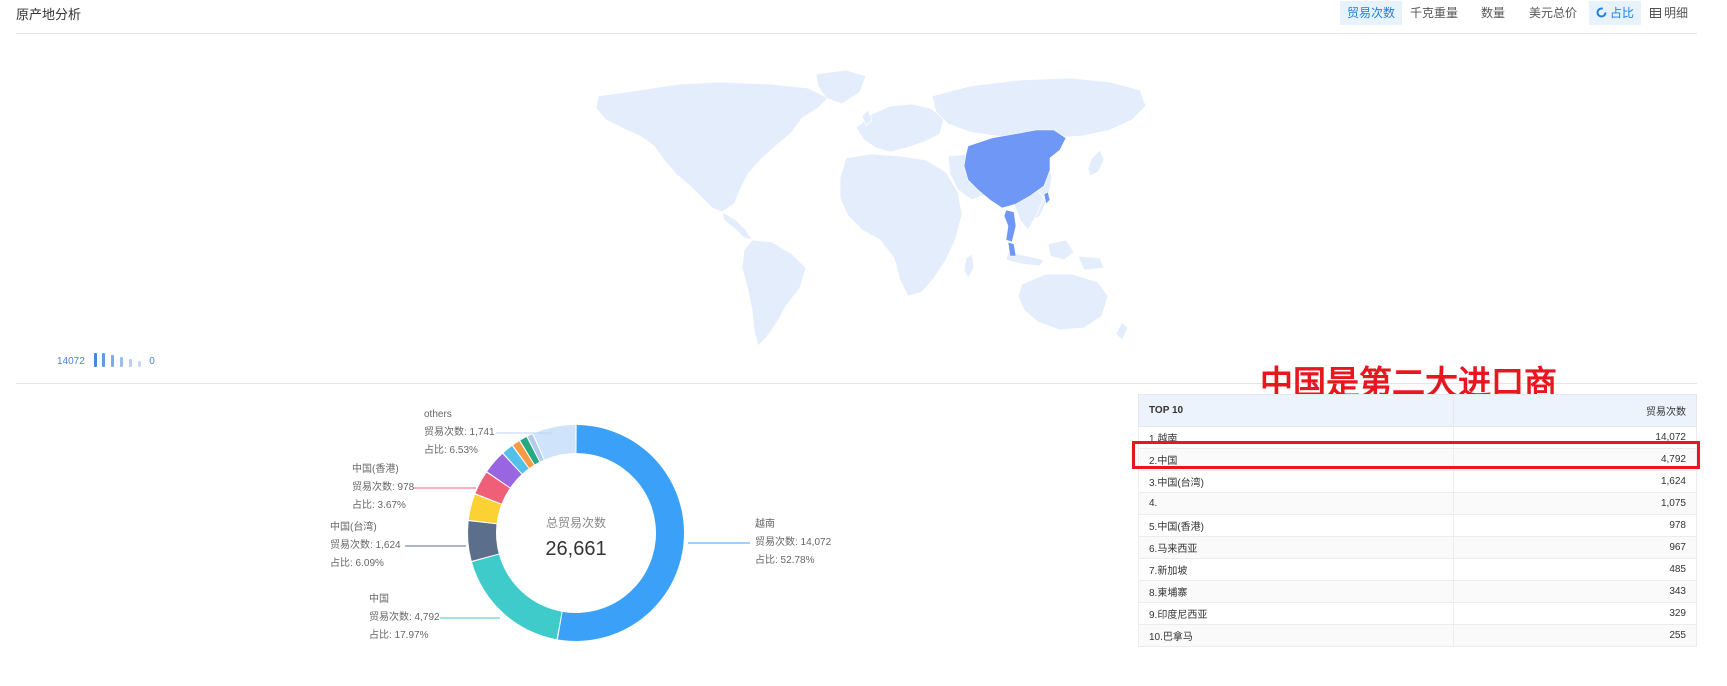  I want to click on row-label: 3.中国(台湾), so click(1296, 481).